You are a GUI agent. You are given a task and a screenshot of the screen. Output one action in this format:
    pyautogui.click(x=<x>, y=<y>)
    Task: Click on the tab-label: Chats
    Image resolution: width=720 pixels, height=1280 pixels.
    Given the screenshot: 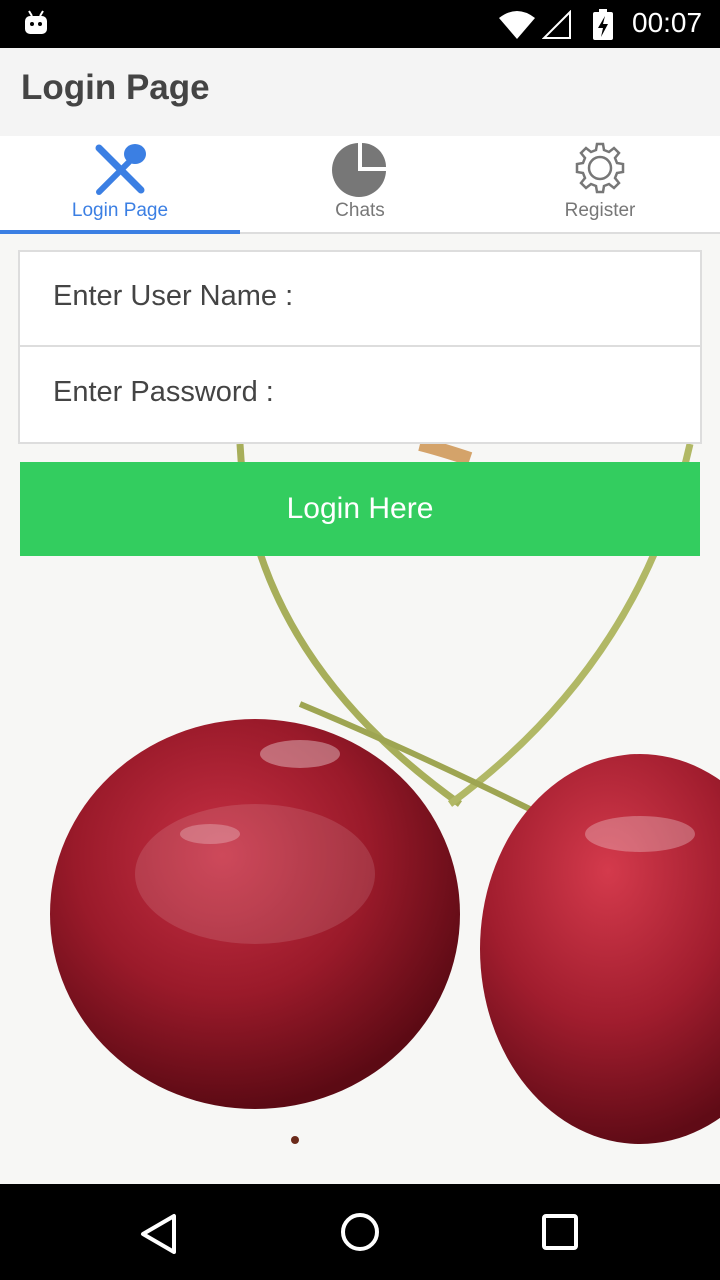 What is the action you would take?
    pyautogui.click(x=360, y=210)
    